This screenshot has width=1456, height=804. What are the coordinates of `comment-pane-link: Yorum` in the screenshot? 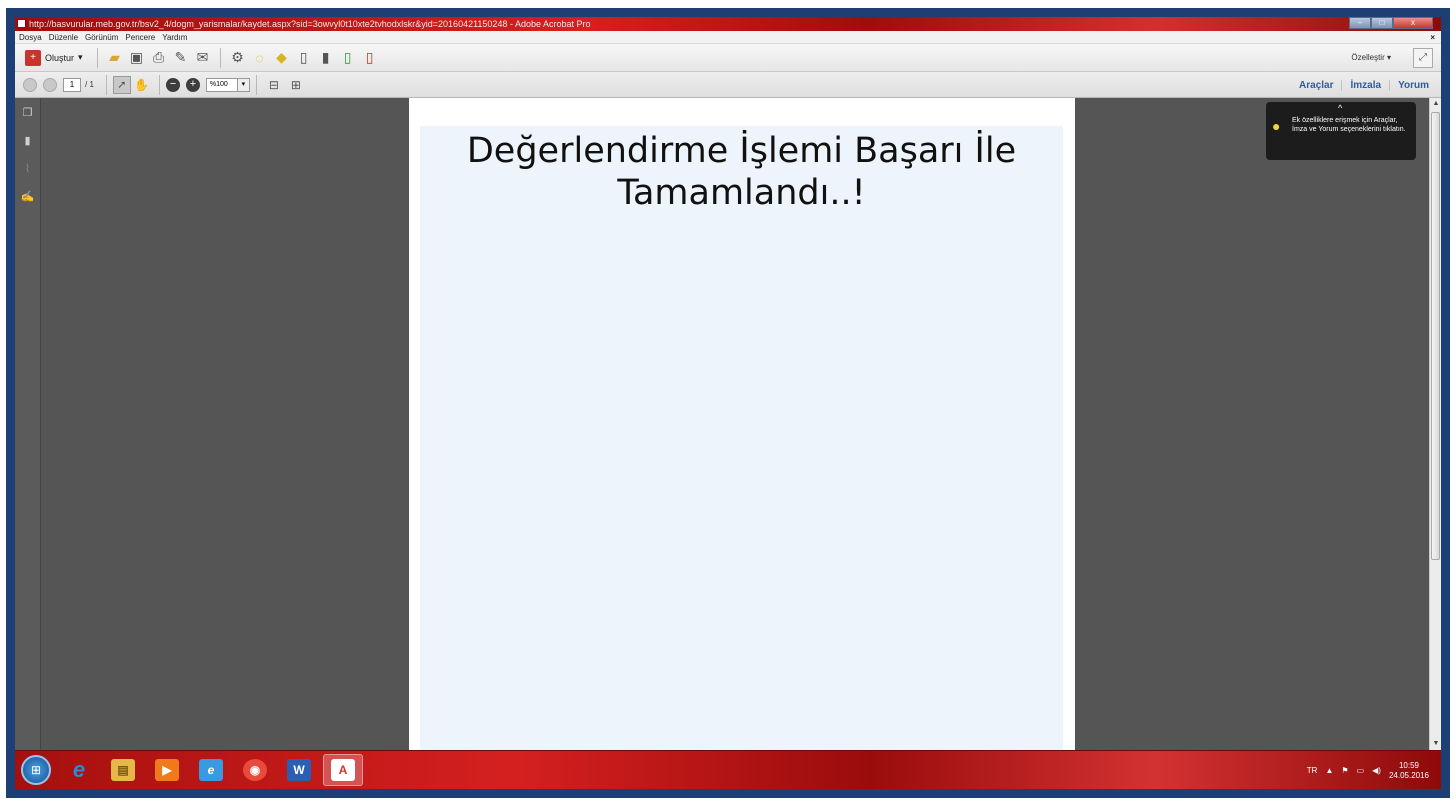 It's located at (1413, 85).